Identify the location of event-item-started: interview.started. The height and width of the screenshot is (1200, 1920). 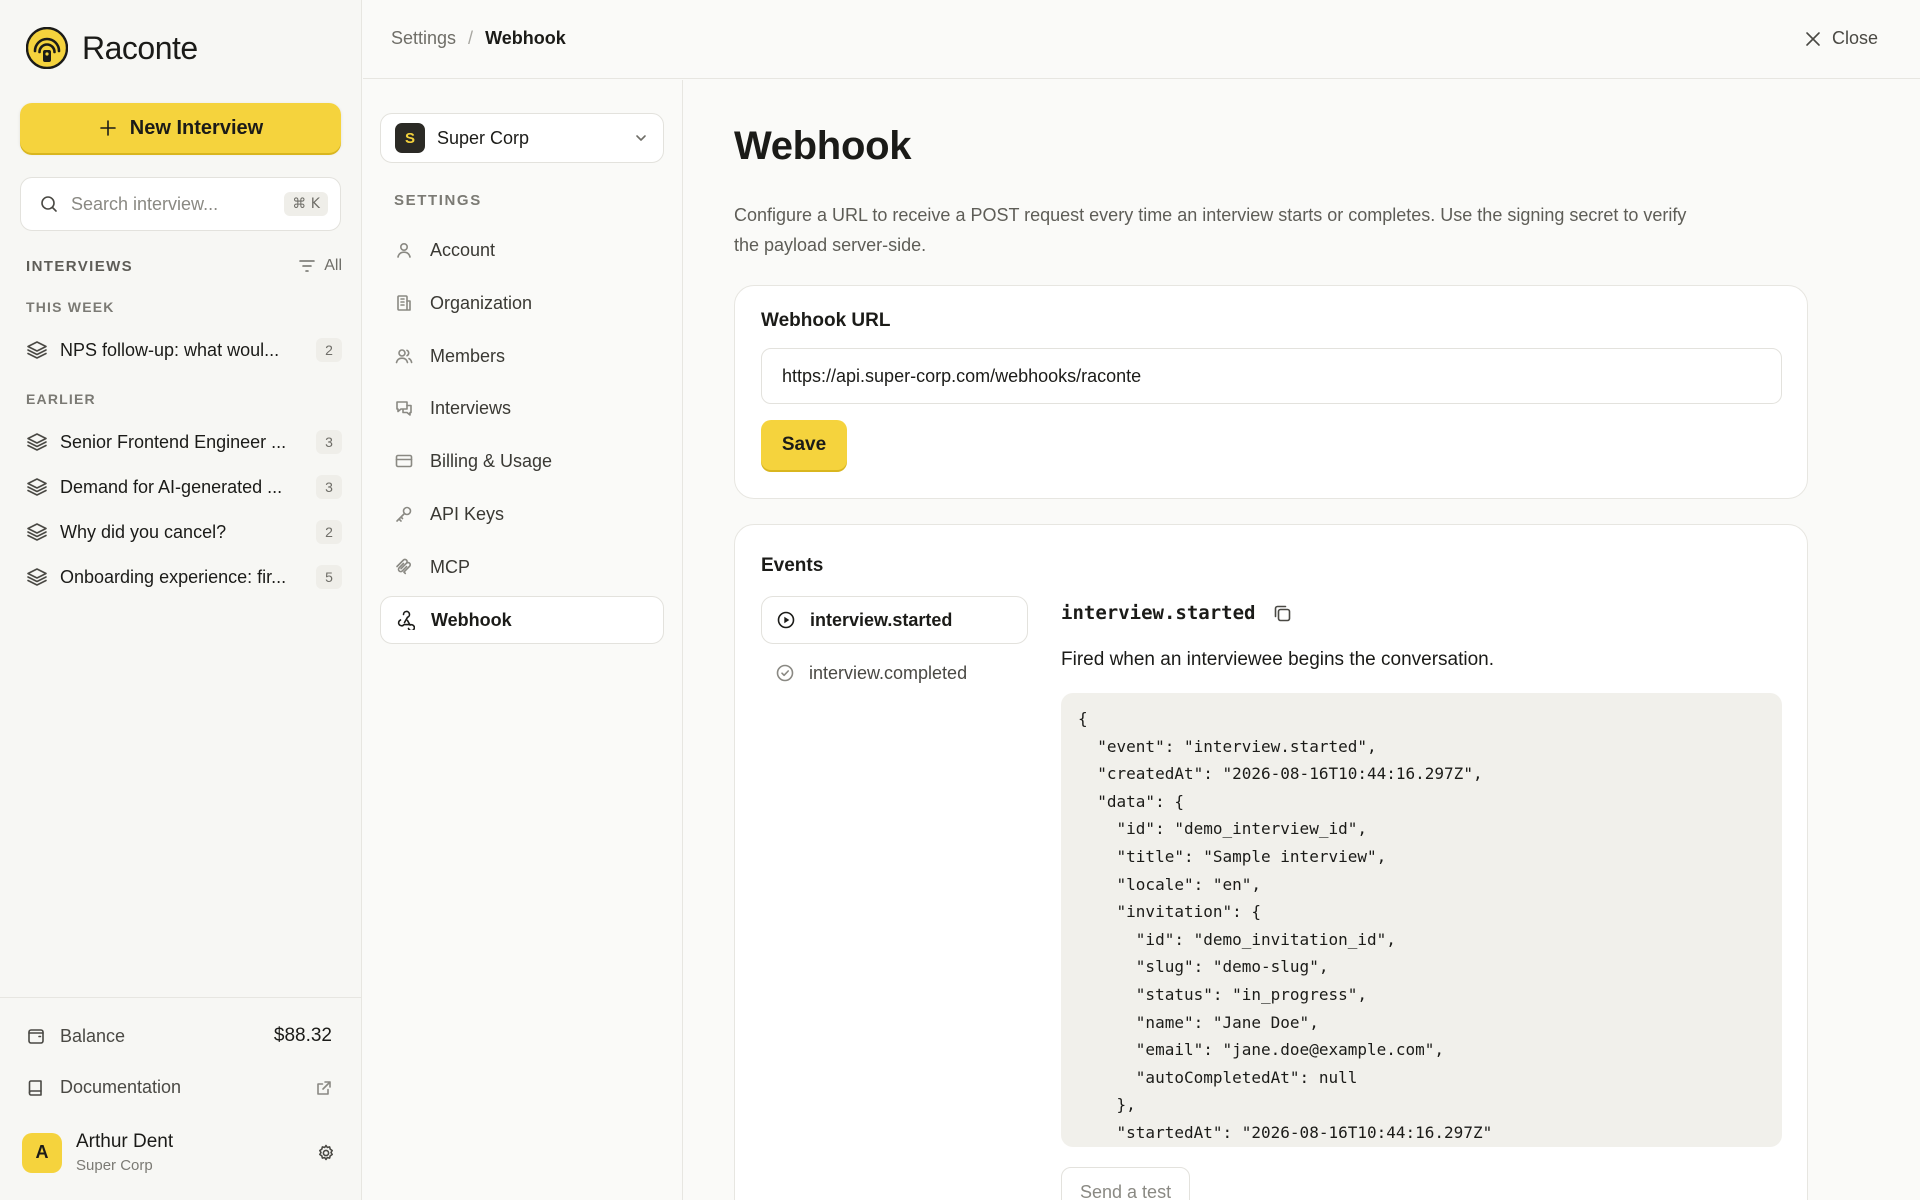
(894, 620).